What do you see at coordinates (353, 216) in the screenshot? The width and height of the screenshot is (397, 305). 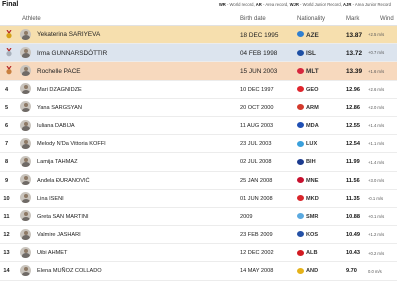 I see `mark-value: 10.88` at bounding box center [353, 216].